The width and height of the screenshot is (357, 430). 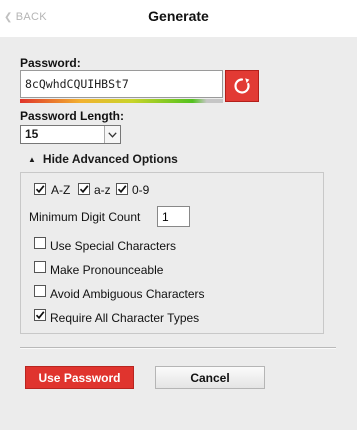 I want to click on min-digit-label: Minimum Digit Count, so click(x=85, y=217).